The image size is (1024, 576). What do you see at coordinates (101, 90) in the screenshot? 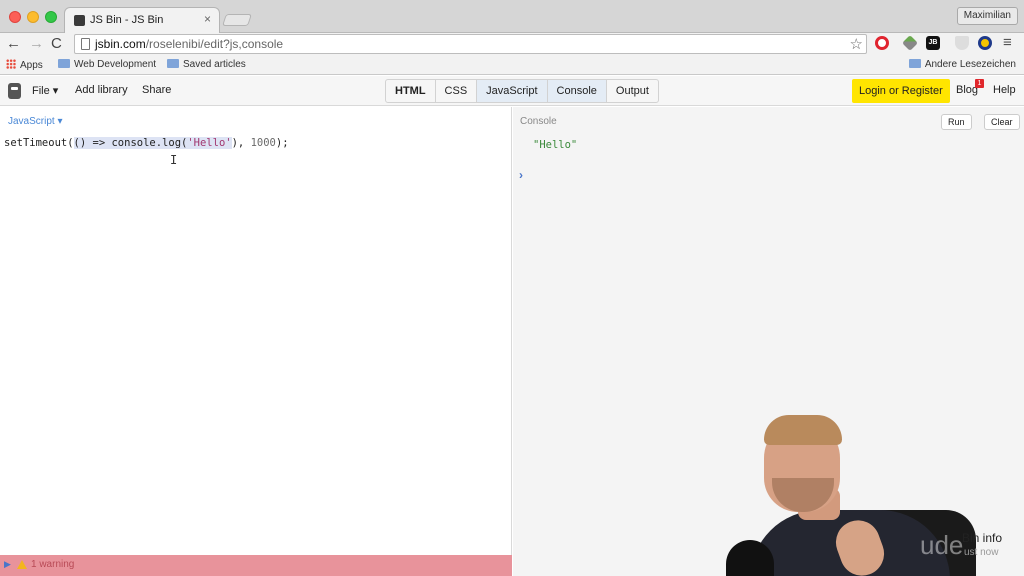
I see `add-library-menu: Add library` at bounding box center [101, 90].